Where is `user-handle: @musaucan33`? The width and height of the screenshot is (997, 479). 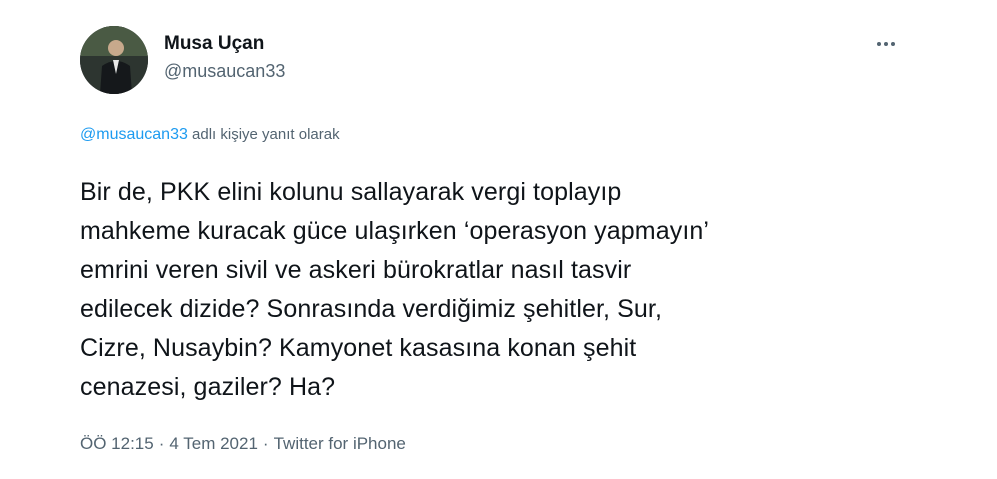 user-handle: @musaucan33 is located at coordinates (224, 71).